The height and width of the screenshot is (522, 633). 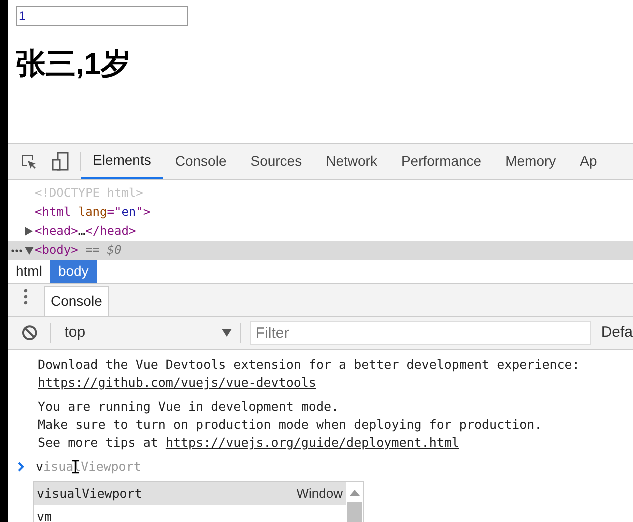 I want to click on console-link: https://github.com/vuejs/vue-devtools, so click(x=177, y=382).